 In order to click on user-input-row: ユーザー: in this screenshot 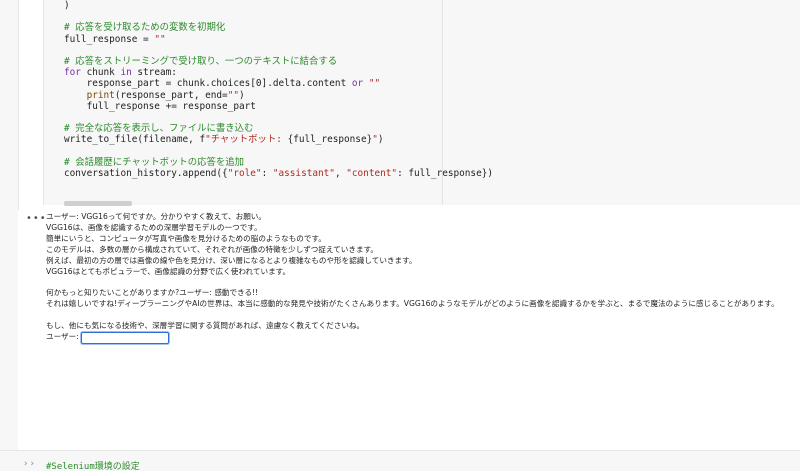, I will do `click(421, 337)`.